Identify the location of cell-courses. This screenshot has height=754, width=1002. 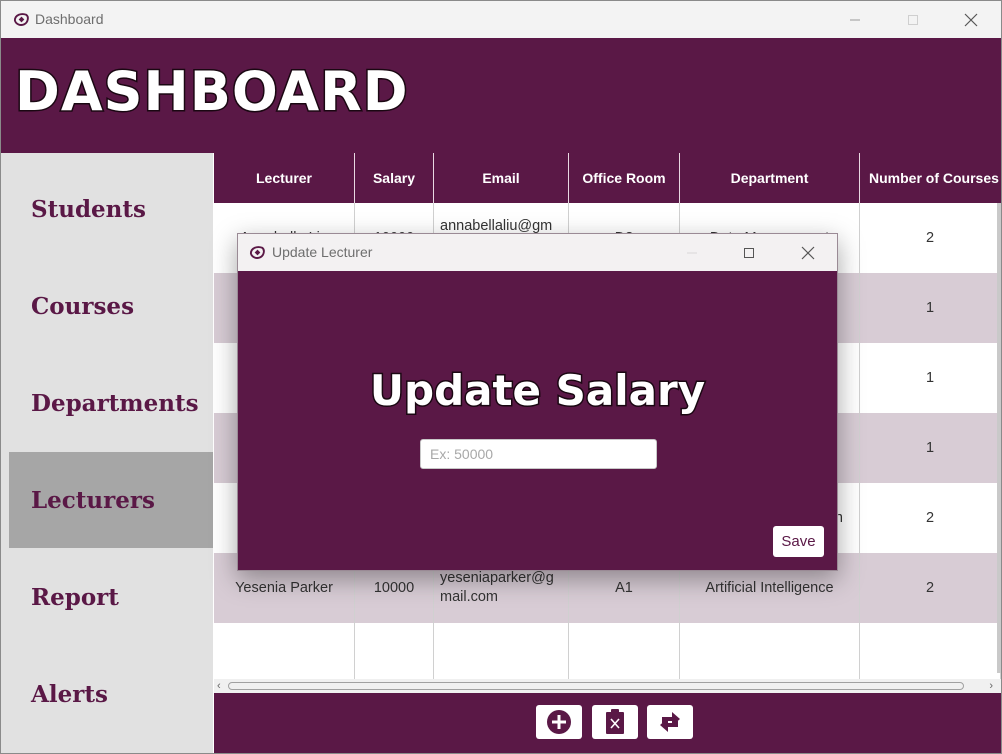
(930, 651).